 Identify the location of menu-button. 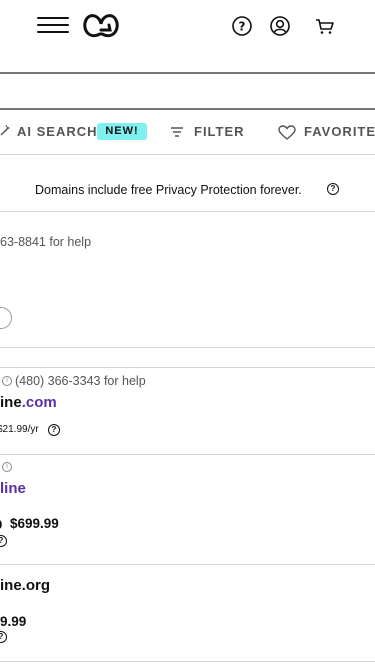
(53, 25).